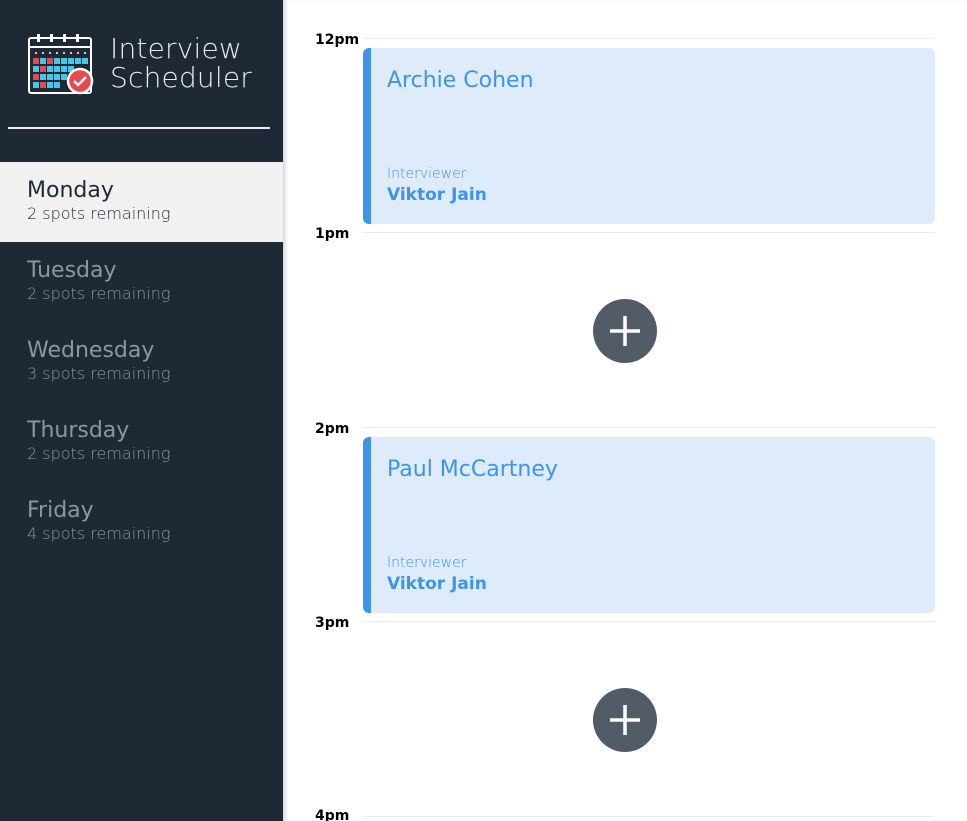 The height and width of the screenshot is (821, 967). Describe the element at coordinates (181, 77) in the screenshot. I see `app-title-line2: Scheduler` at that location.